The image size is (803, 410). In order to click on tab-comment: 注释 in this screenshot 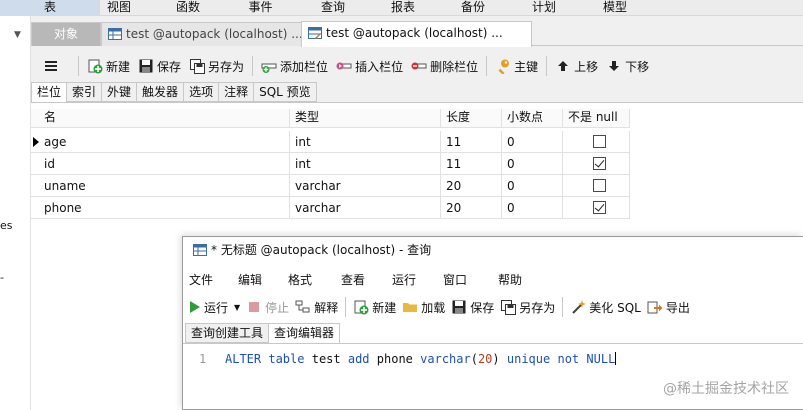, I will do `click(237, 92)`.